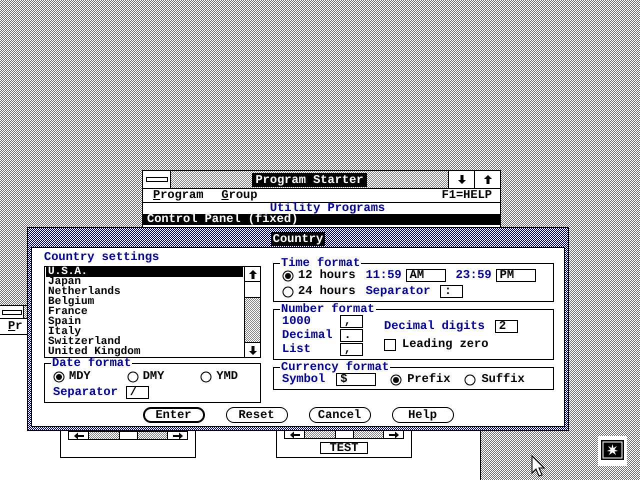 Image resolution: width=640 pixels, height=480 pixels. I want to click on vertical-scrollbar, so click(252, 312).